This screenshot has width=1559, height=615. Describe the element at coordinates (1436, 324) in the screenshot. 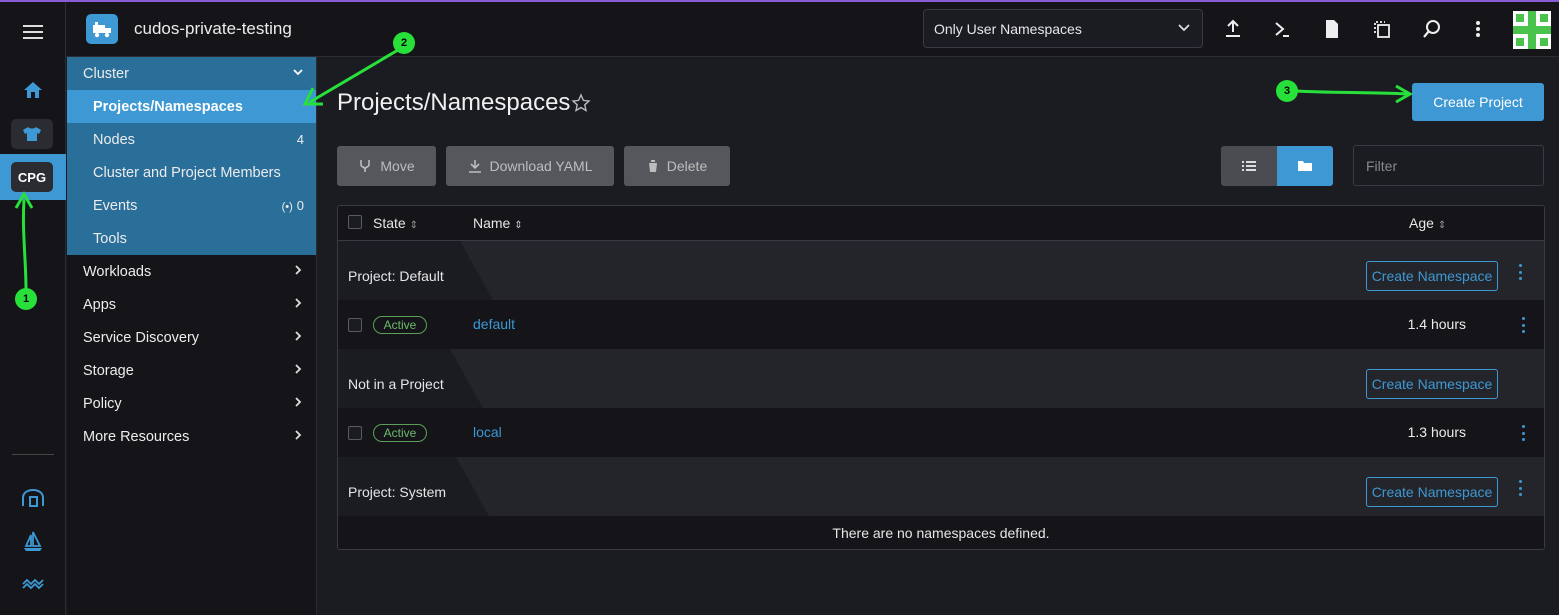

I see `age-value: 1.4 hours` at that location.